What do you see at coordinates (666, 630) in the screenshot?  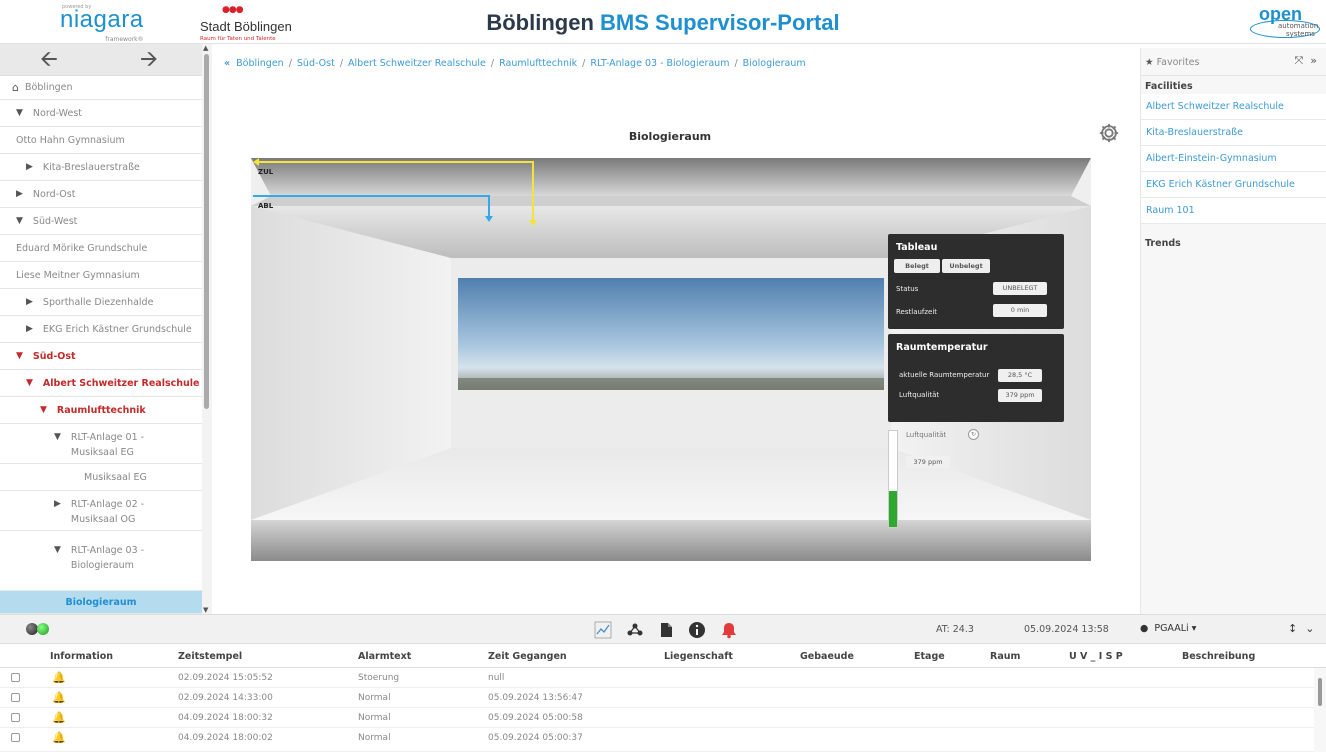 I see `document-icon` at bounding box center [666, 630].